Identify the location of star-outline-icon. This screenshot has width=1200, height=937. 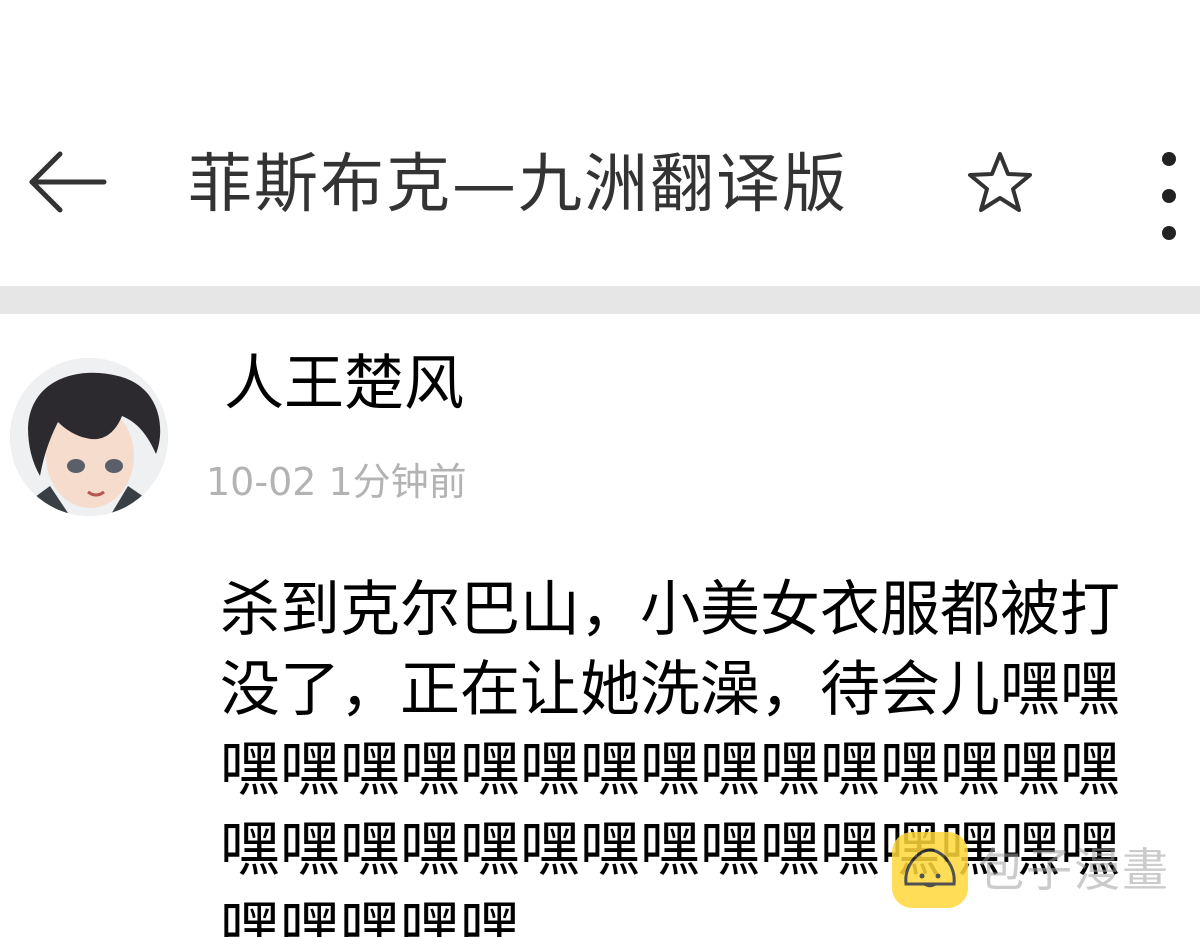
(1000, 182).